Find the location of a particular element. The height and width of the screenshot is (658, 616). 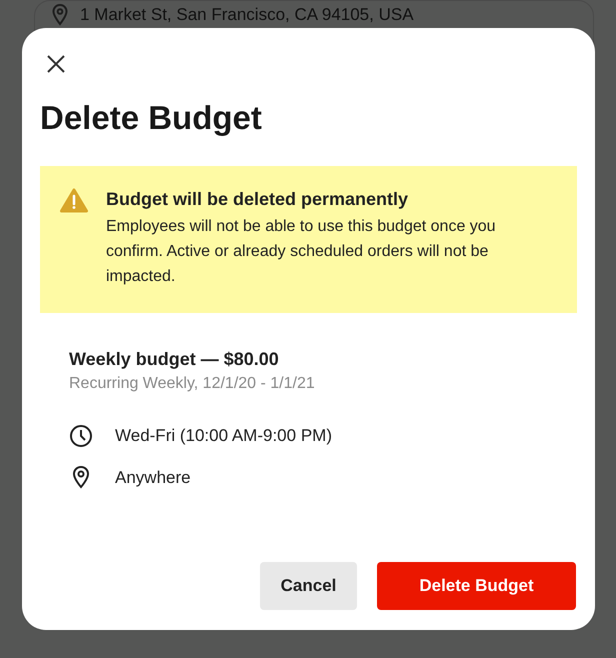

cancel-button: Cancel is located at coordinates (308, 586).